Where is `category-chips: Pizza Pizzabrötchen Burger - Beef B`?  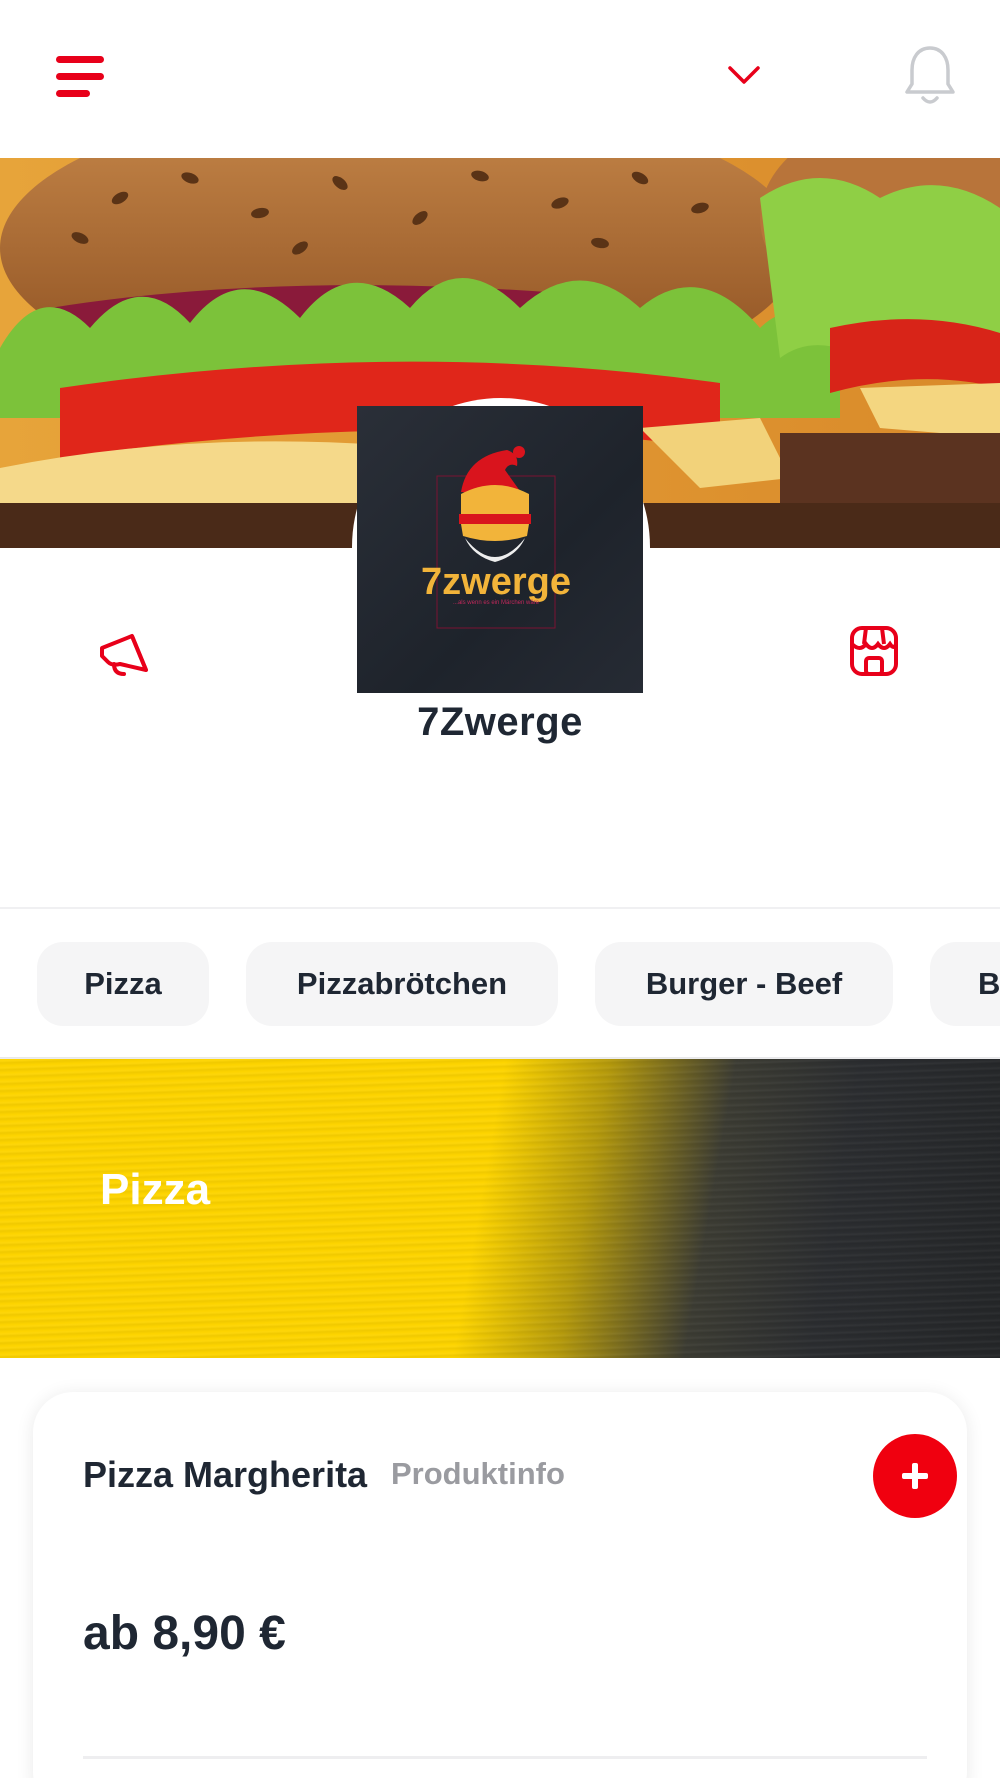
category-chips: Pizza Pizzabrötchen Burger - Beef B is located at coordinates (500, 984).